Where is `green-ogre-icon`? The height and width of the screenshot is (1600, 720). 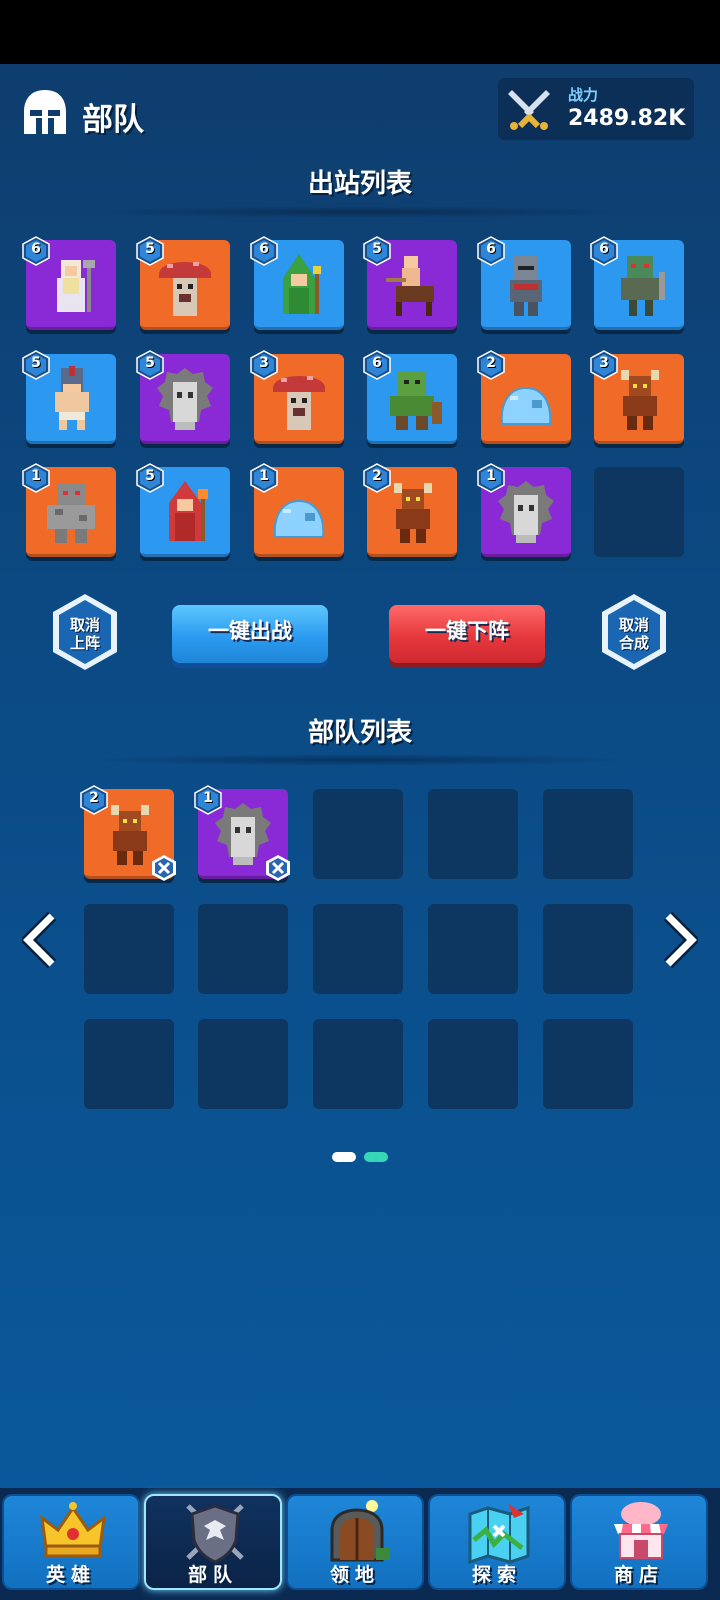 green-ogre-icon is located at coordinates (416, 401).